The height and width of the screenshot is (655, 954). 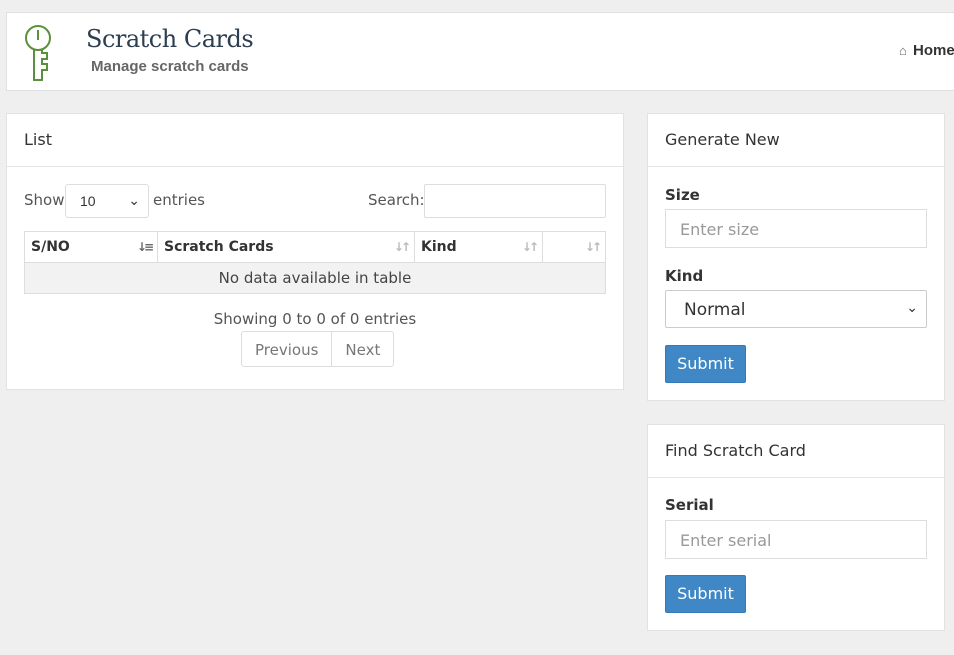 I want to click on find-submit-button: Submit, so click(x=705, y=594).